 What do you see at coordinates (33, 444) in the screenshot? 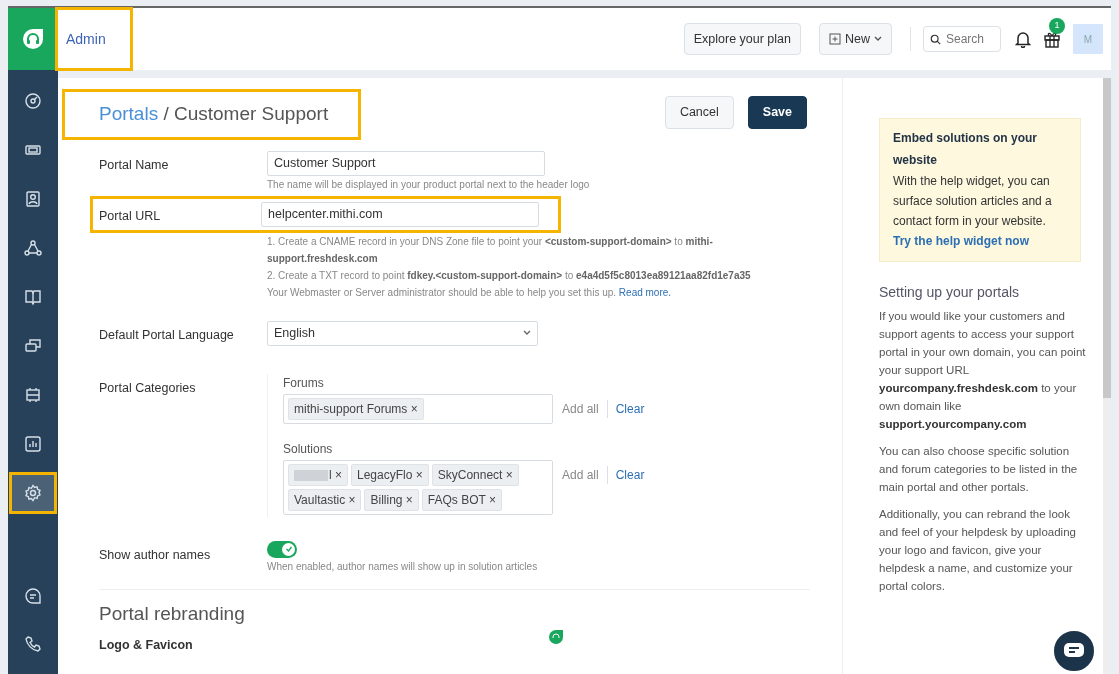
I see `report-icon` at bounding box center [33, 444].